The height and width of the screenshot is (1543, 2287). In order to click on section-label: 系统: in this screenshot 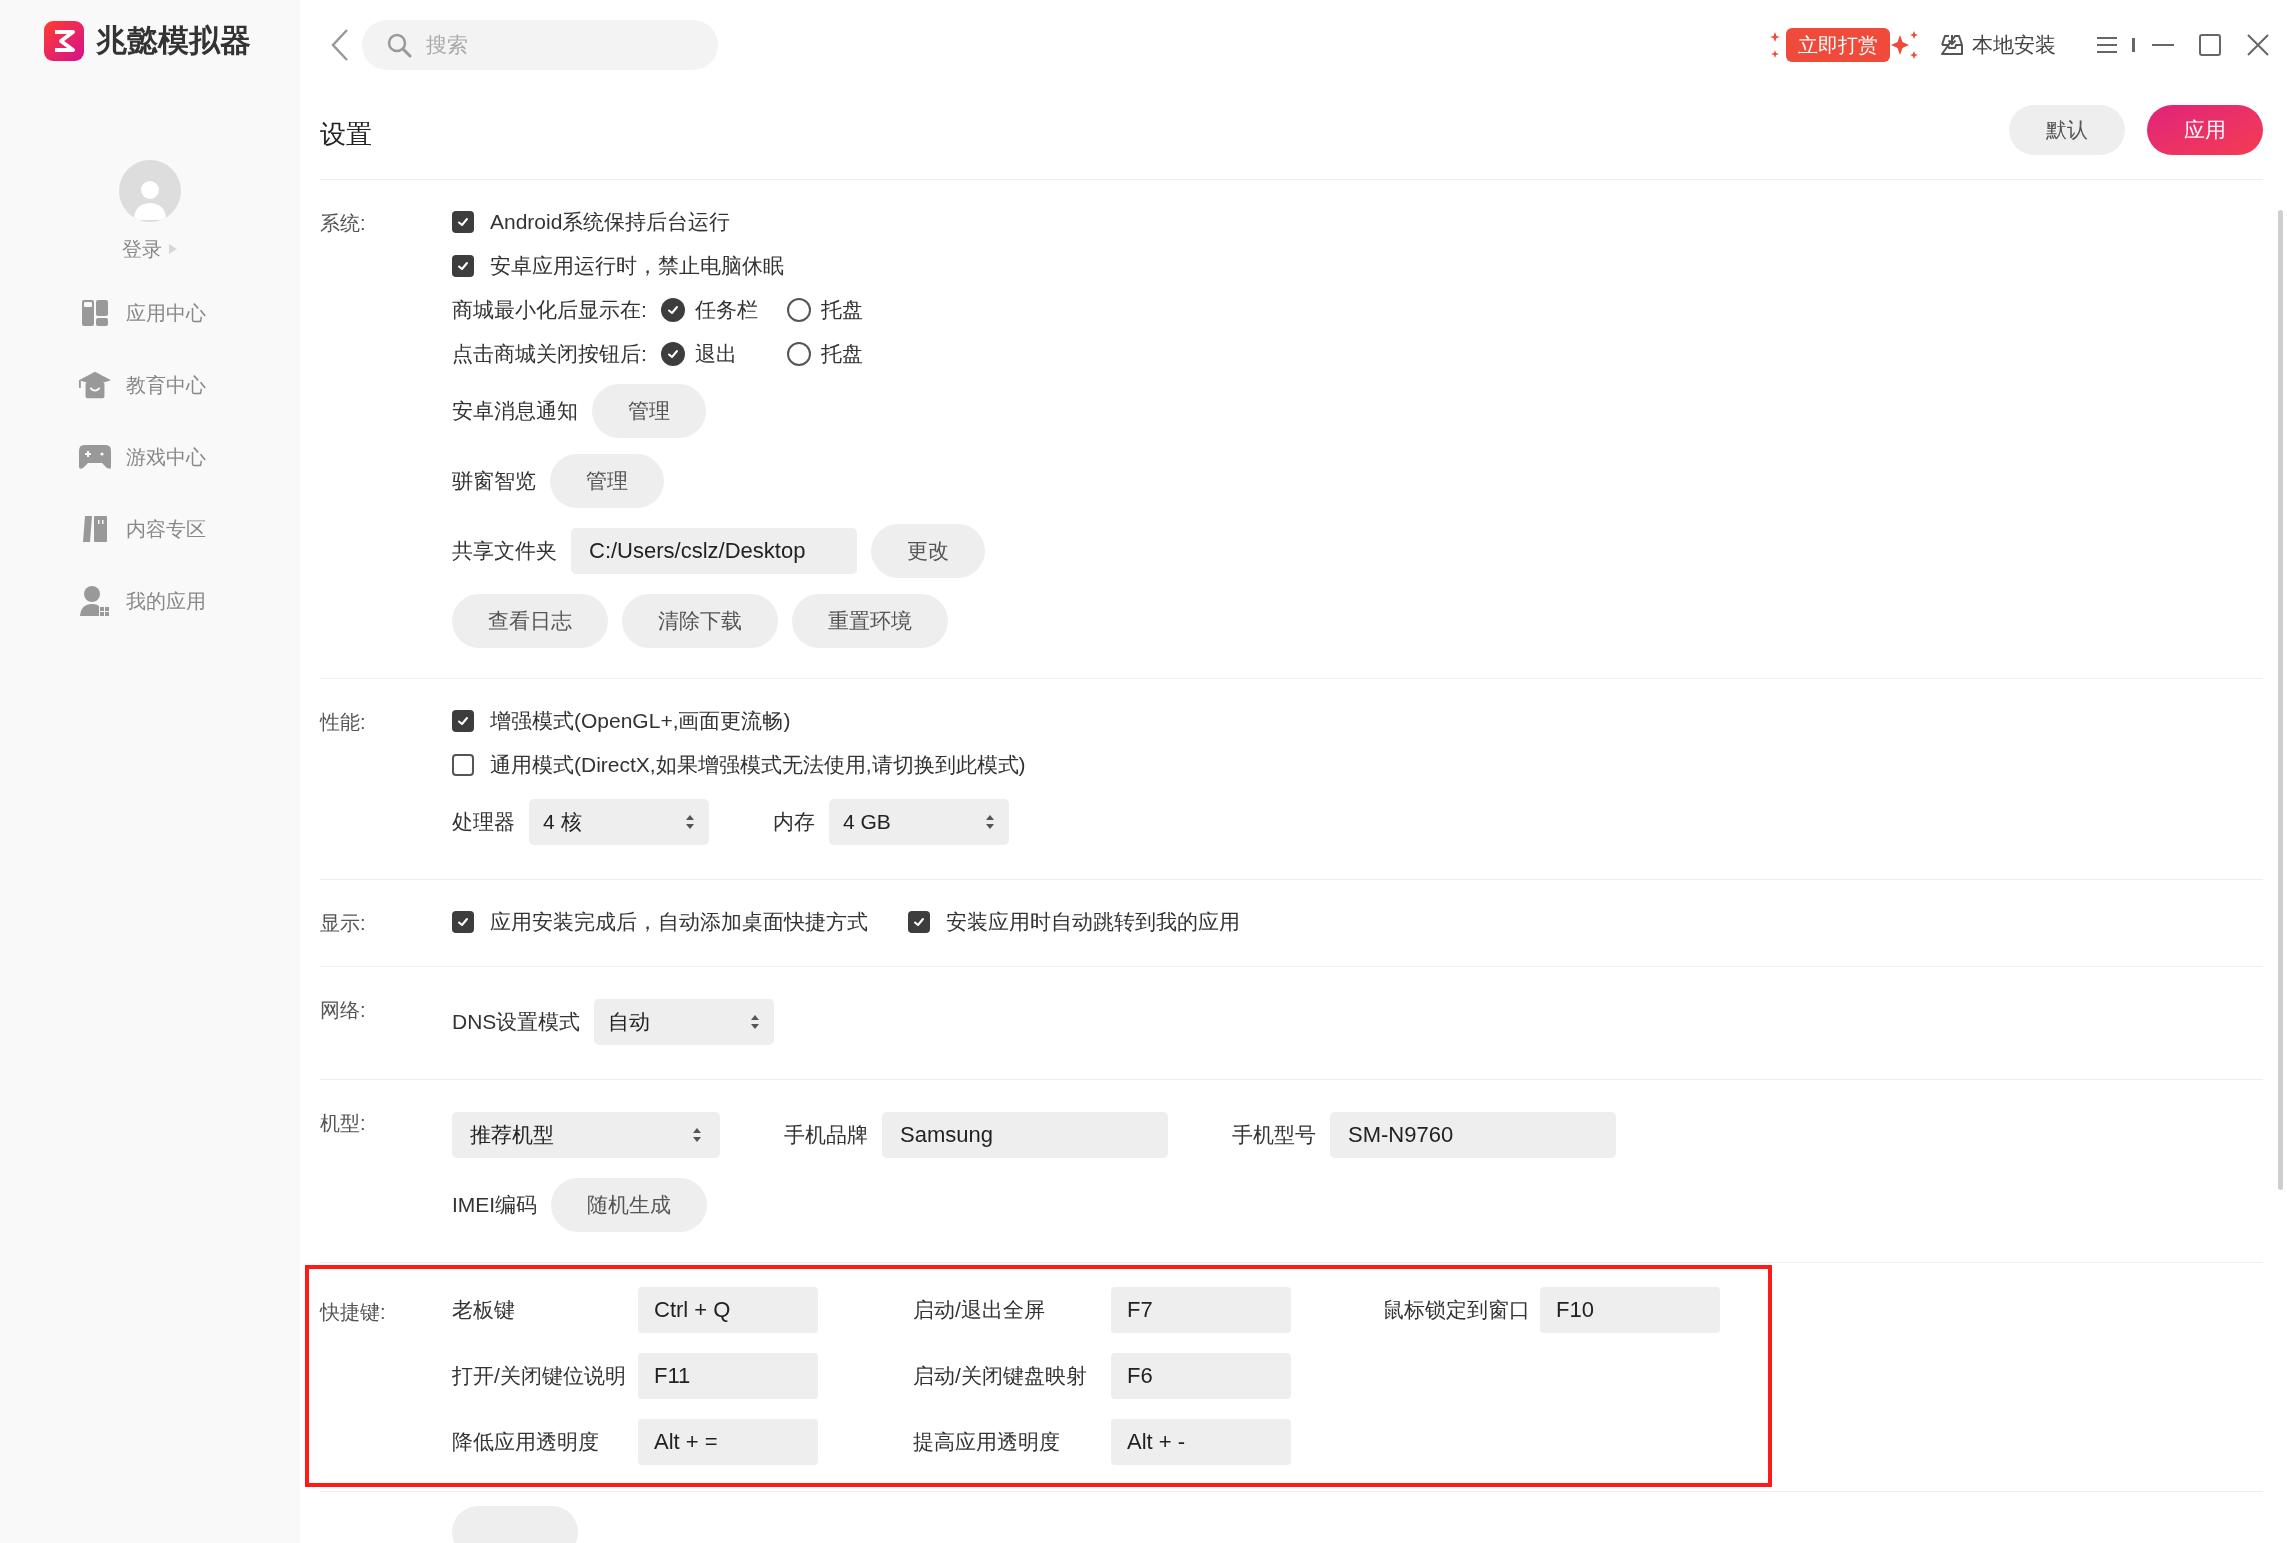, I will do `click(343, 223)`.